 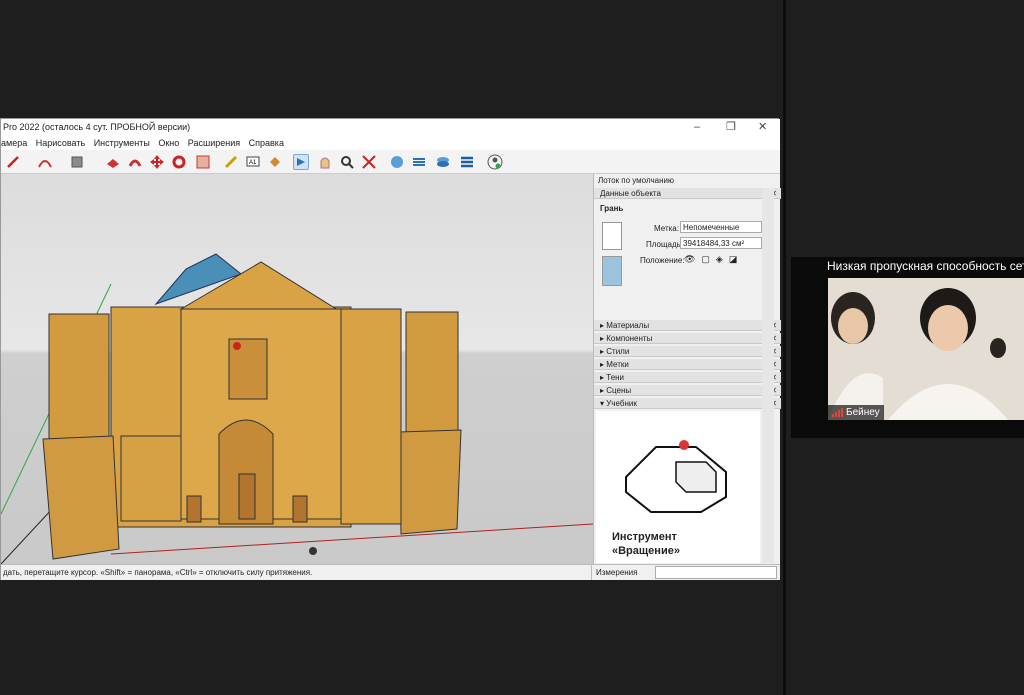 What do you see at coordinates (419, 162) in the screenshot?
I see `extension-icon` at bounding box center [419, 162].